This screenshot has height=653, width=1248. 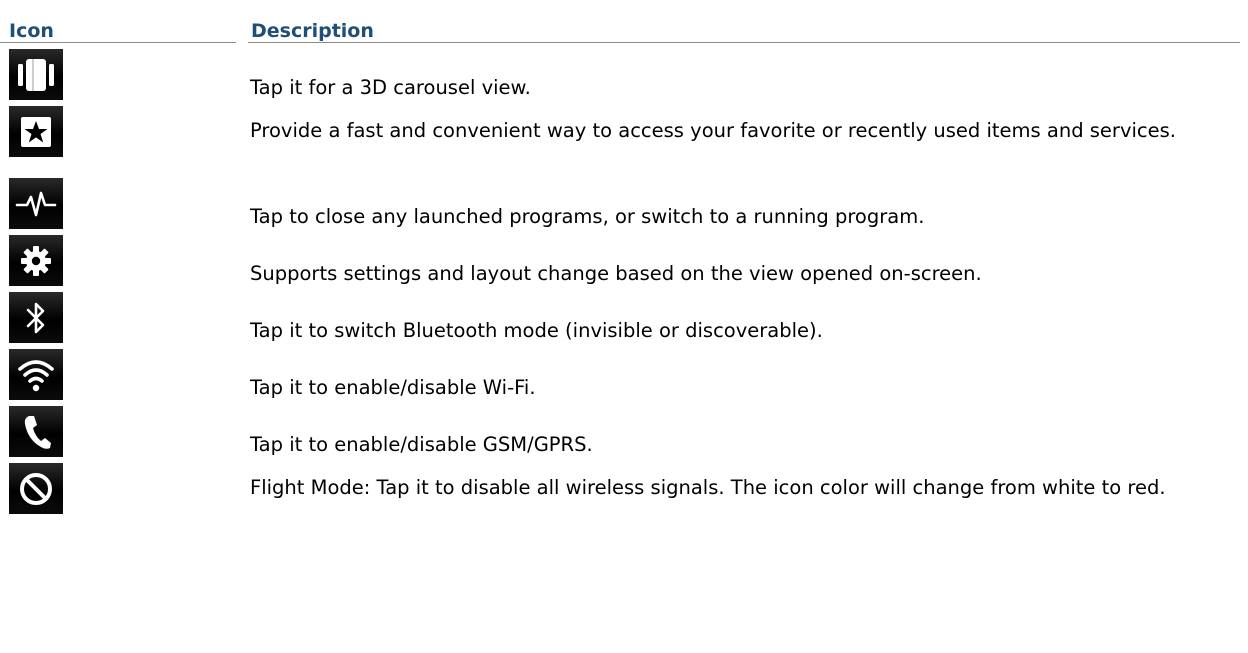 What do you see at coordinates (744, 42) in the screenshot?
I see `header-rule-description` at bounding box center [744, 42].